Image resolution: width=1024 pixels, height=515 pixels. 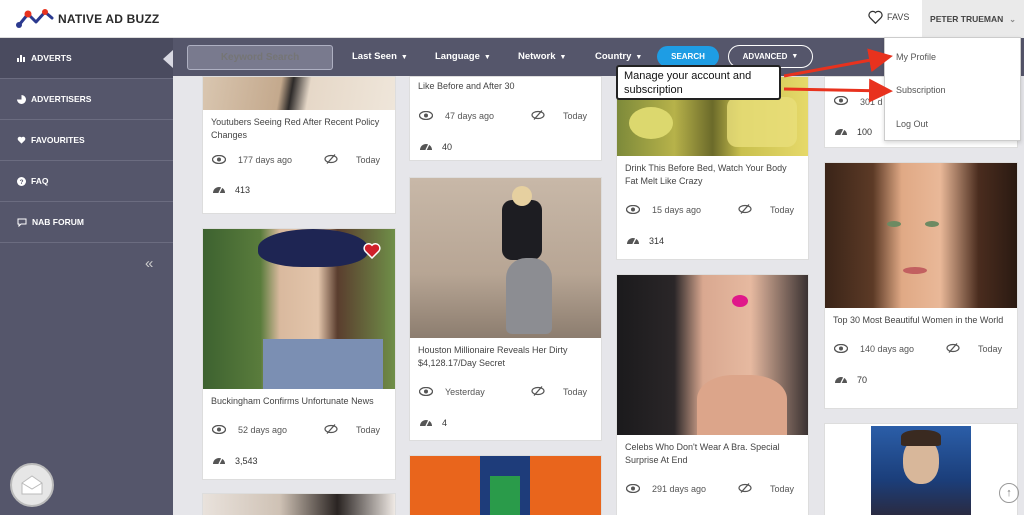 I want to click on last-seen-dropdown: Last Seen ▼, so click(x=380, y=56).